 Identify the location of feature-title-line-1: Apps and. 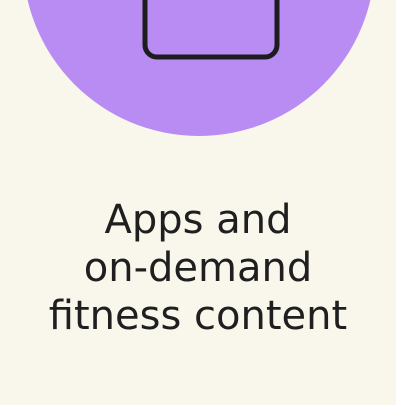
(198, 220).